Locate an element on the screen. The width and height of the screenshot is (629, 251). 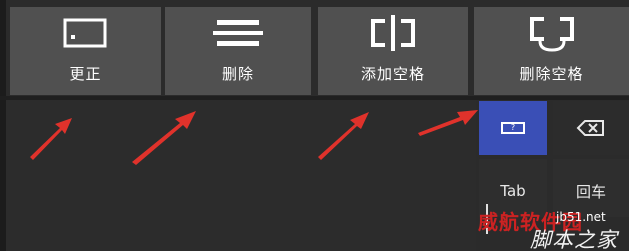
strikethrough-lines-icon is located at coordinates (238, 33).